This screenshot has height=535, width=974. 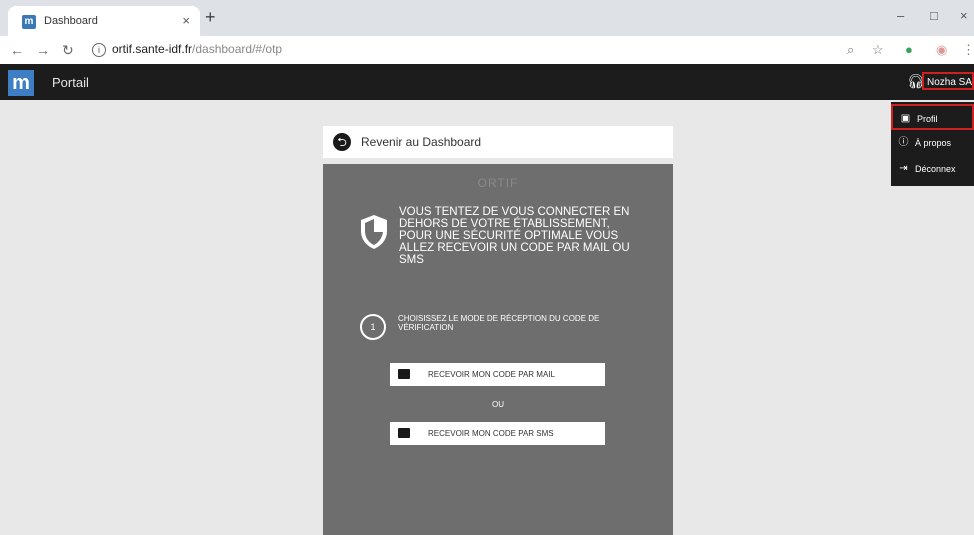 I want to click on info-icon: ⓘ, so click(x=903, y=142).